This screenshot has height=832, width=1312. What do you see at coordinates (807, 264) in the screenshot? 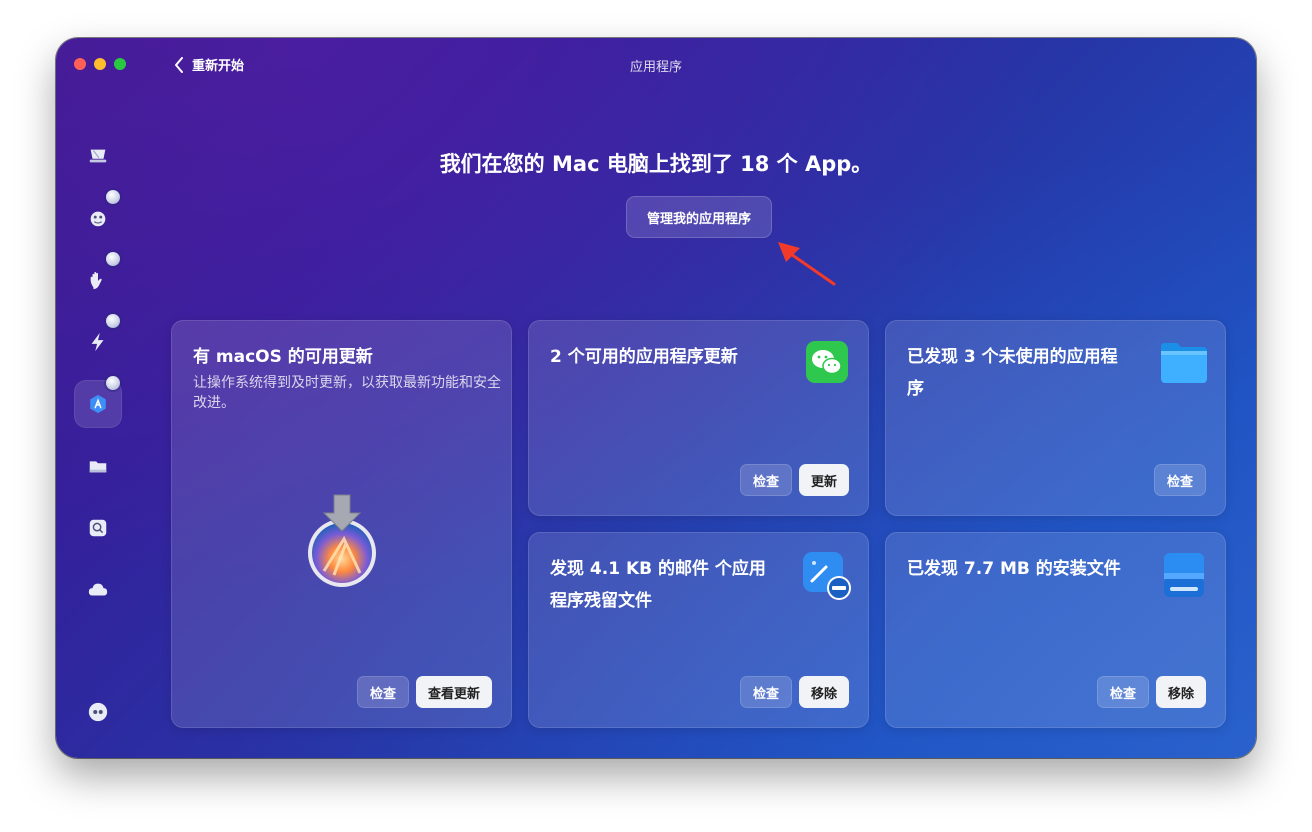
I see `annotation-arrow-icon` at bounding box center [807, 264].